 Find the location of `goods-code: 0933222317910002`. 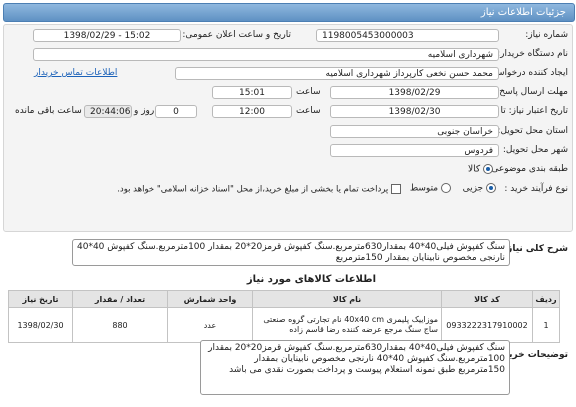

goods-code: 0933222317910002 is located at coordinates (487, 325).